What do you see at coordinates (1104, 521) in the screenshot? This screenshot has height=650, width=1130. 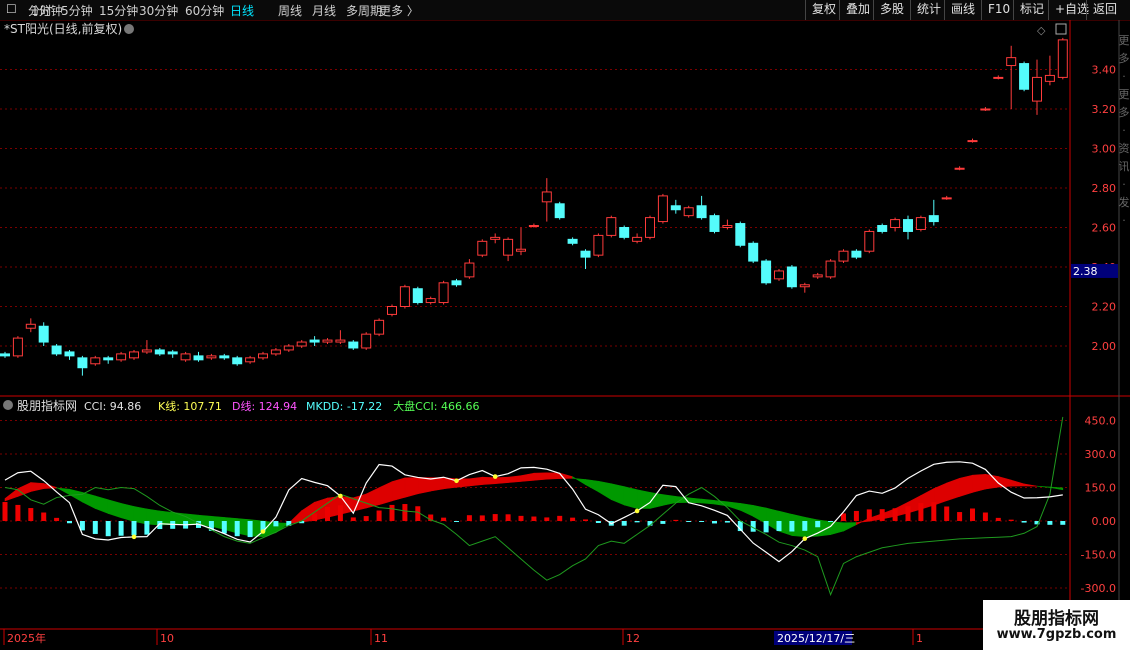 I see `ind-tick-label: 0.00` at bounding box center [1104, 521].